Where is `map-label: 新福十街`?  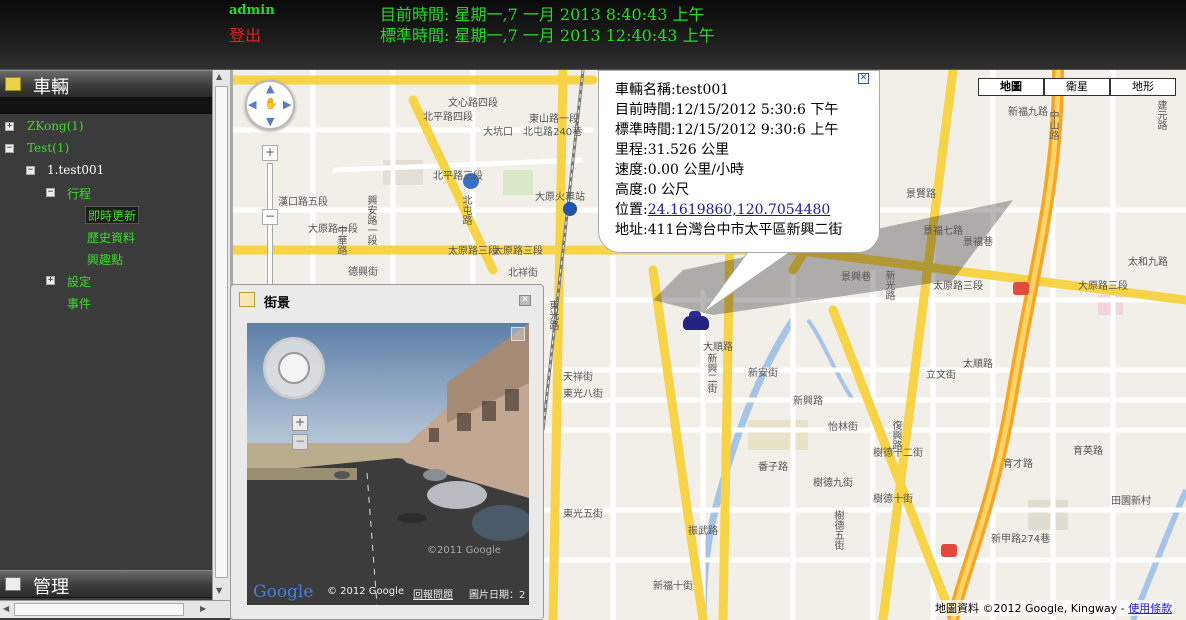 map-label: 新福十街 is located at coordinates (673, 586).